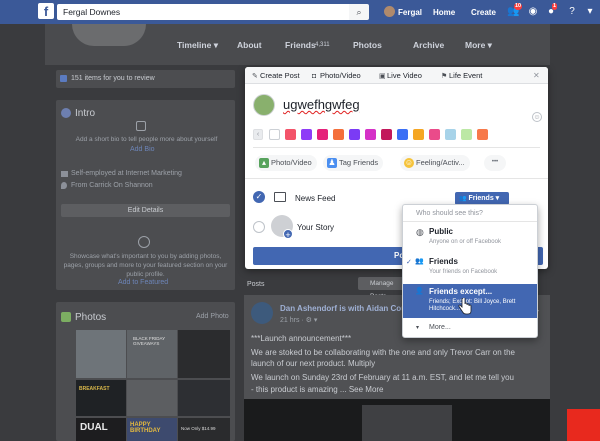 This screenshot has width=600, height=441. I want to click on create-link: Create, so click(483, 12).